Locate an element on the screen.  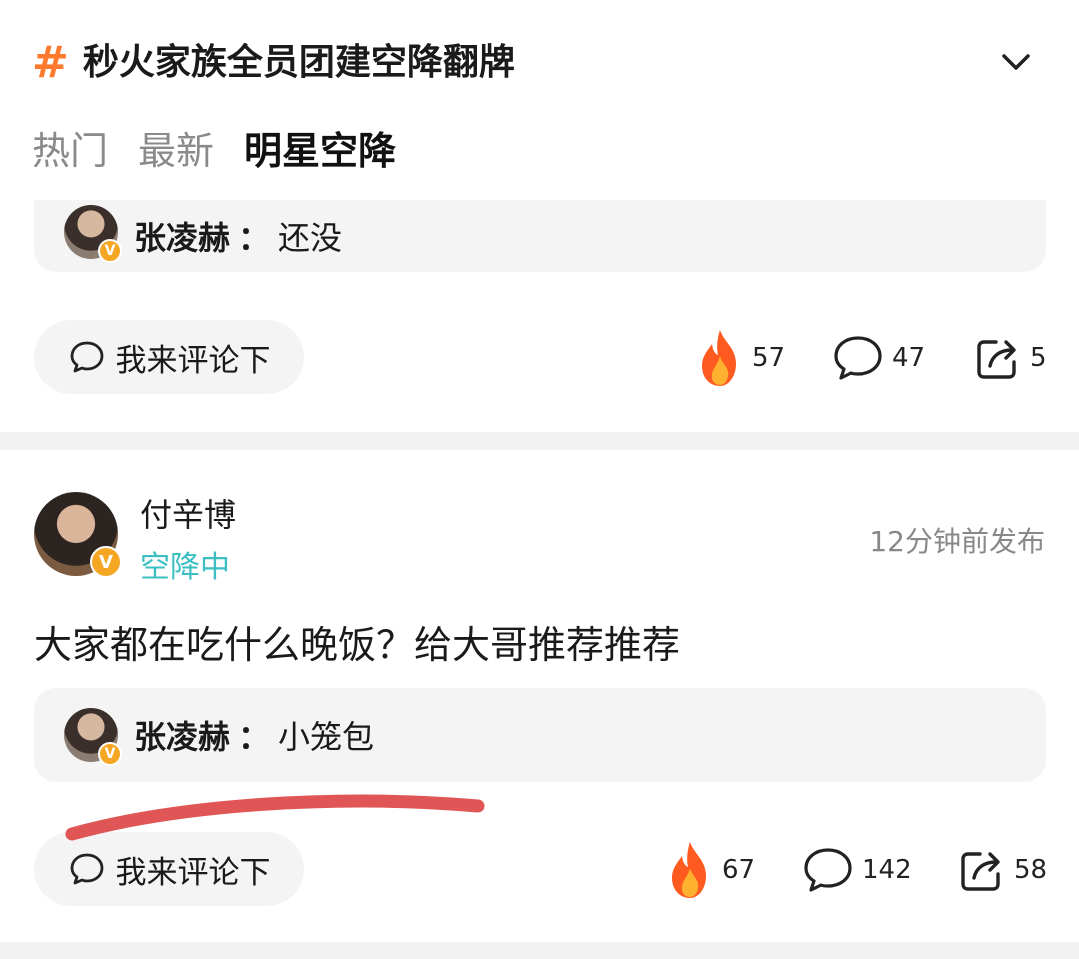
share-stat: 58 is located at coordinates (1002, 870).